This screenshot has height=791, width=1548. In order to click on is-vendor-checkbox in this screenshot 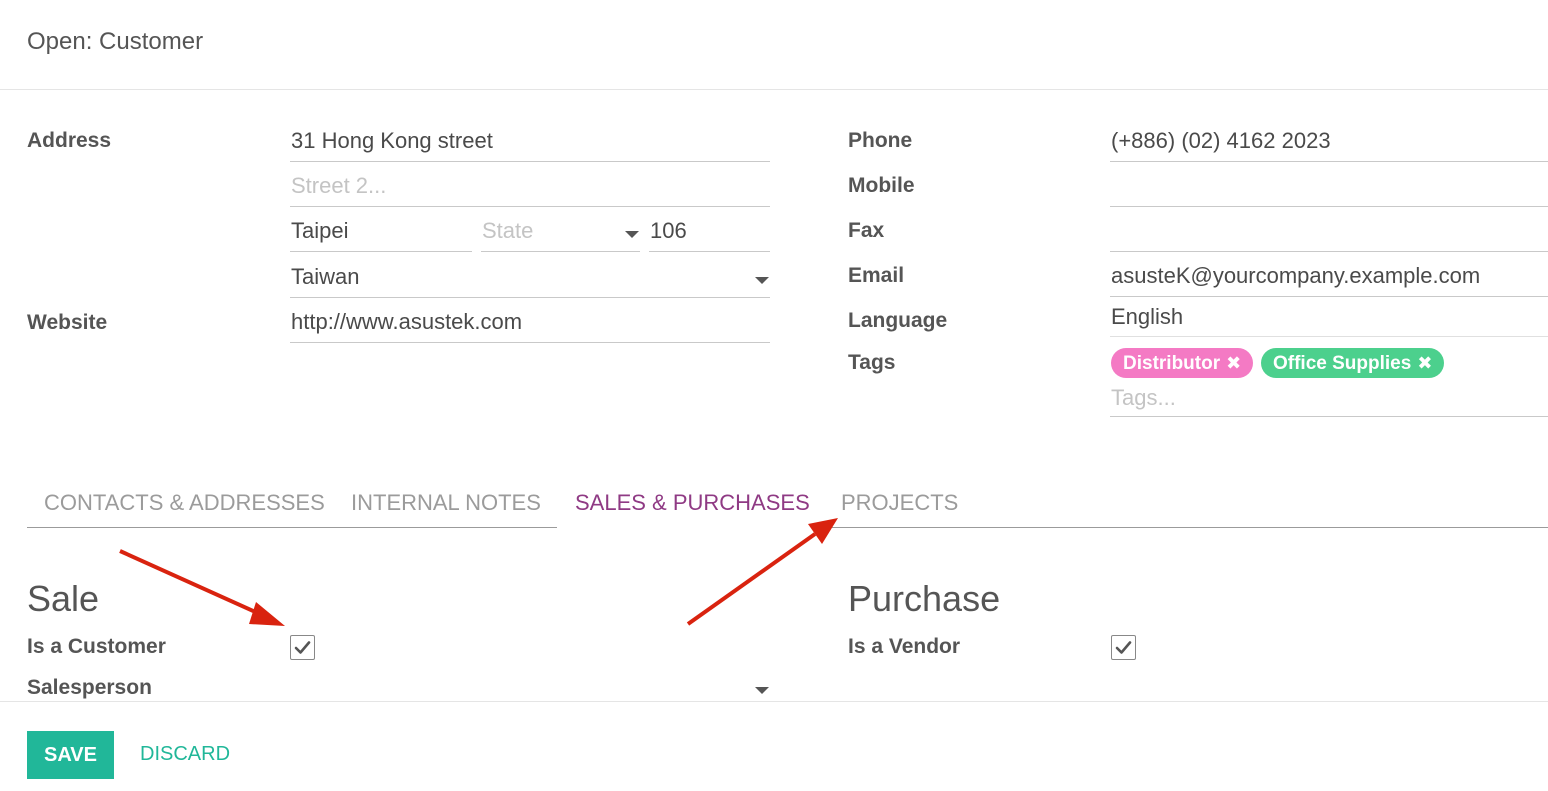, I will do `click(1123, 647)`.